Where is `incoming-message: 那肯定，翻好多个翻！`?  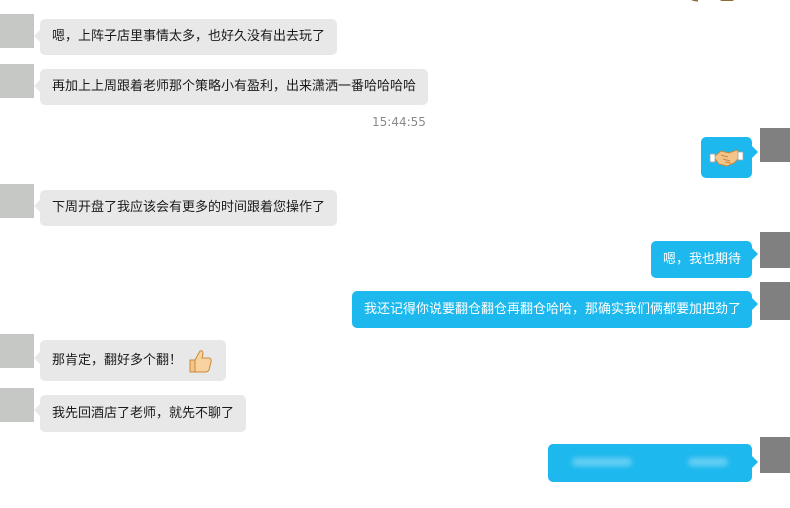
incoming-message: 那肯定，翻好多个翻！ is located at coordinates (133, 360).